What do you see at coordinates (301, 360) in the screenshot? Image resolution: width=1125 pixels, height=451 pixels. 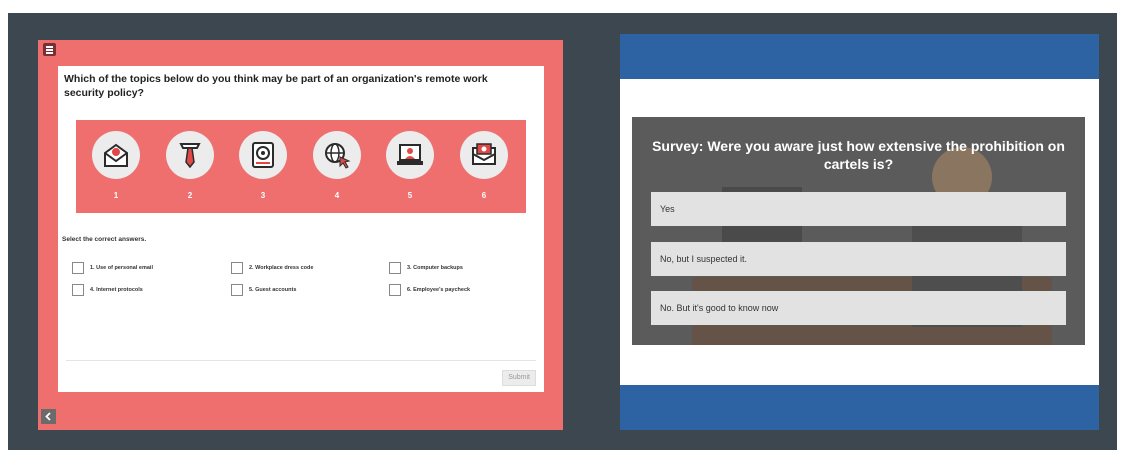 I see `divider` at bounding box center [301, 360].